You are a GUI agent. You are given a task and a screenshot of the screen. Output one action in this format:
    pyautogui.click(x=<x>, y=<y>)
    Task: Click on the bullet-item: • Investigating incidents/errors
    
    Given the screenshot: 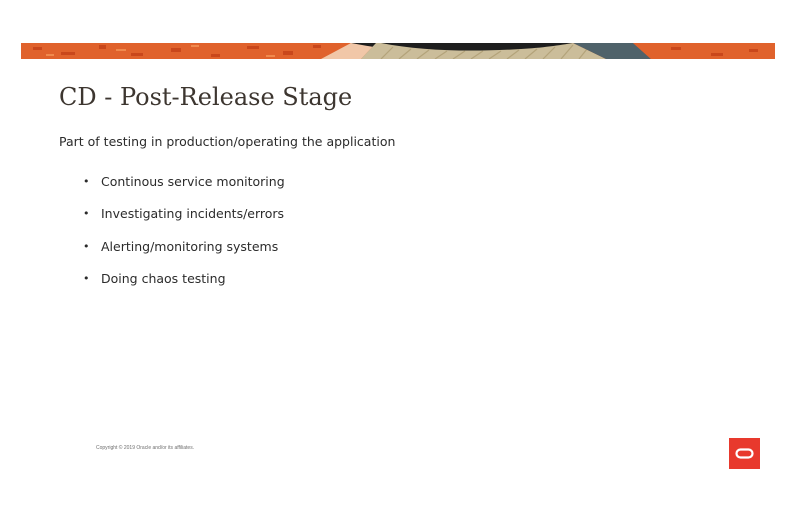 What is the action you would take?
    pyautogui.click(x=184, y=214)
    